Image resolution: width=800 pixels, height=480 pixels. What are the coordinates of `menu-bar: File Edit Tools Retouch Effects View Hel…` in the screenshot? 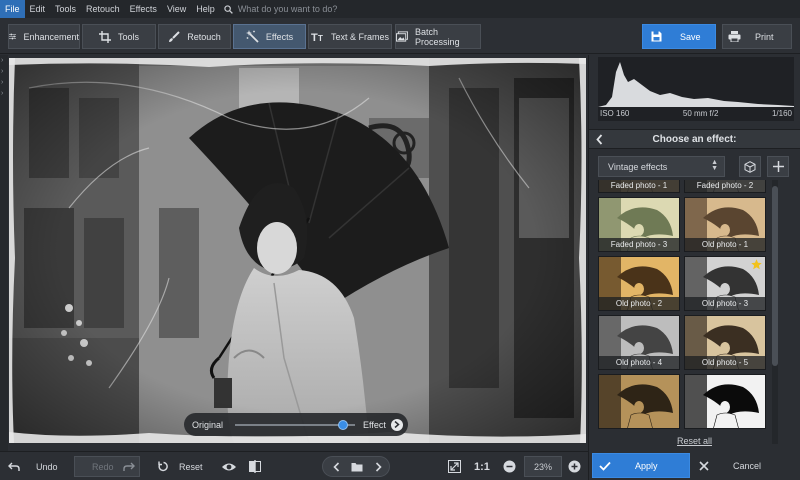 It's located at (400, 9).